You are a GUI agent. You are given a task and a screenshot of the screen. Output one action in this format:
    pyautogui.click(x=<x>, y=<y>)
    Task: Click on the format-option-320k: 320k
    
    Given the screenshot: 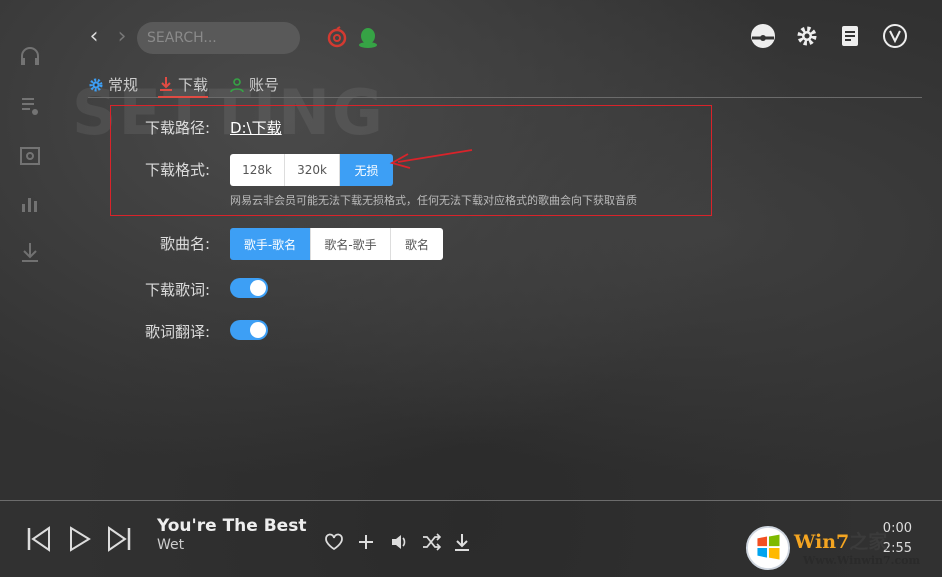 What is the action you would take?
    pyautogui.click(x=312, y=170)
    